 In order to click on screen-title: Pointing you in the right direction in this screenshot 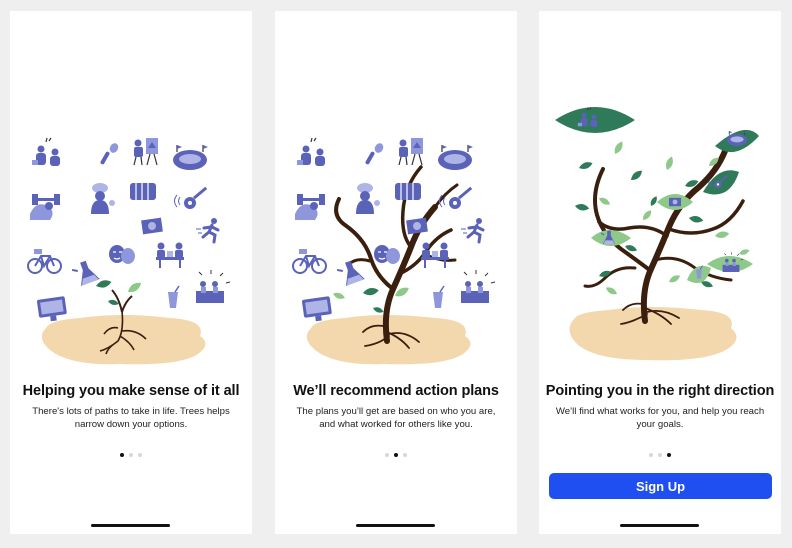, I will do `click(660, 391)`.